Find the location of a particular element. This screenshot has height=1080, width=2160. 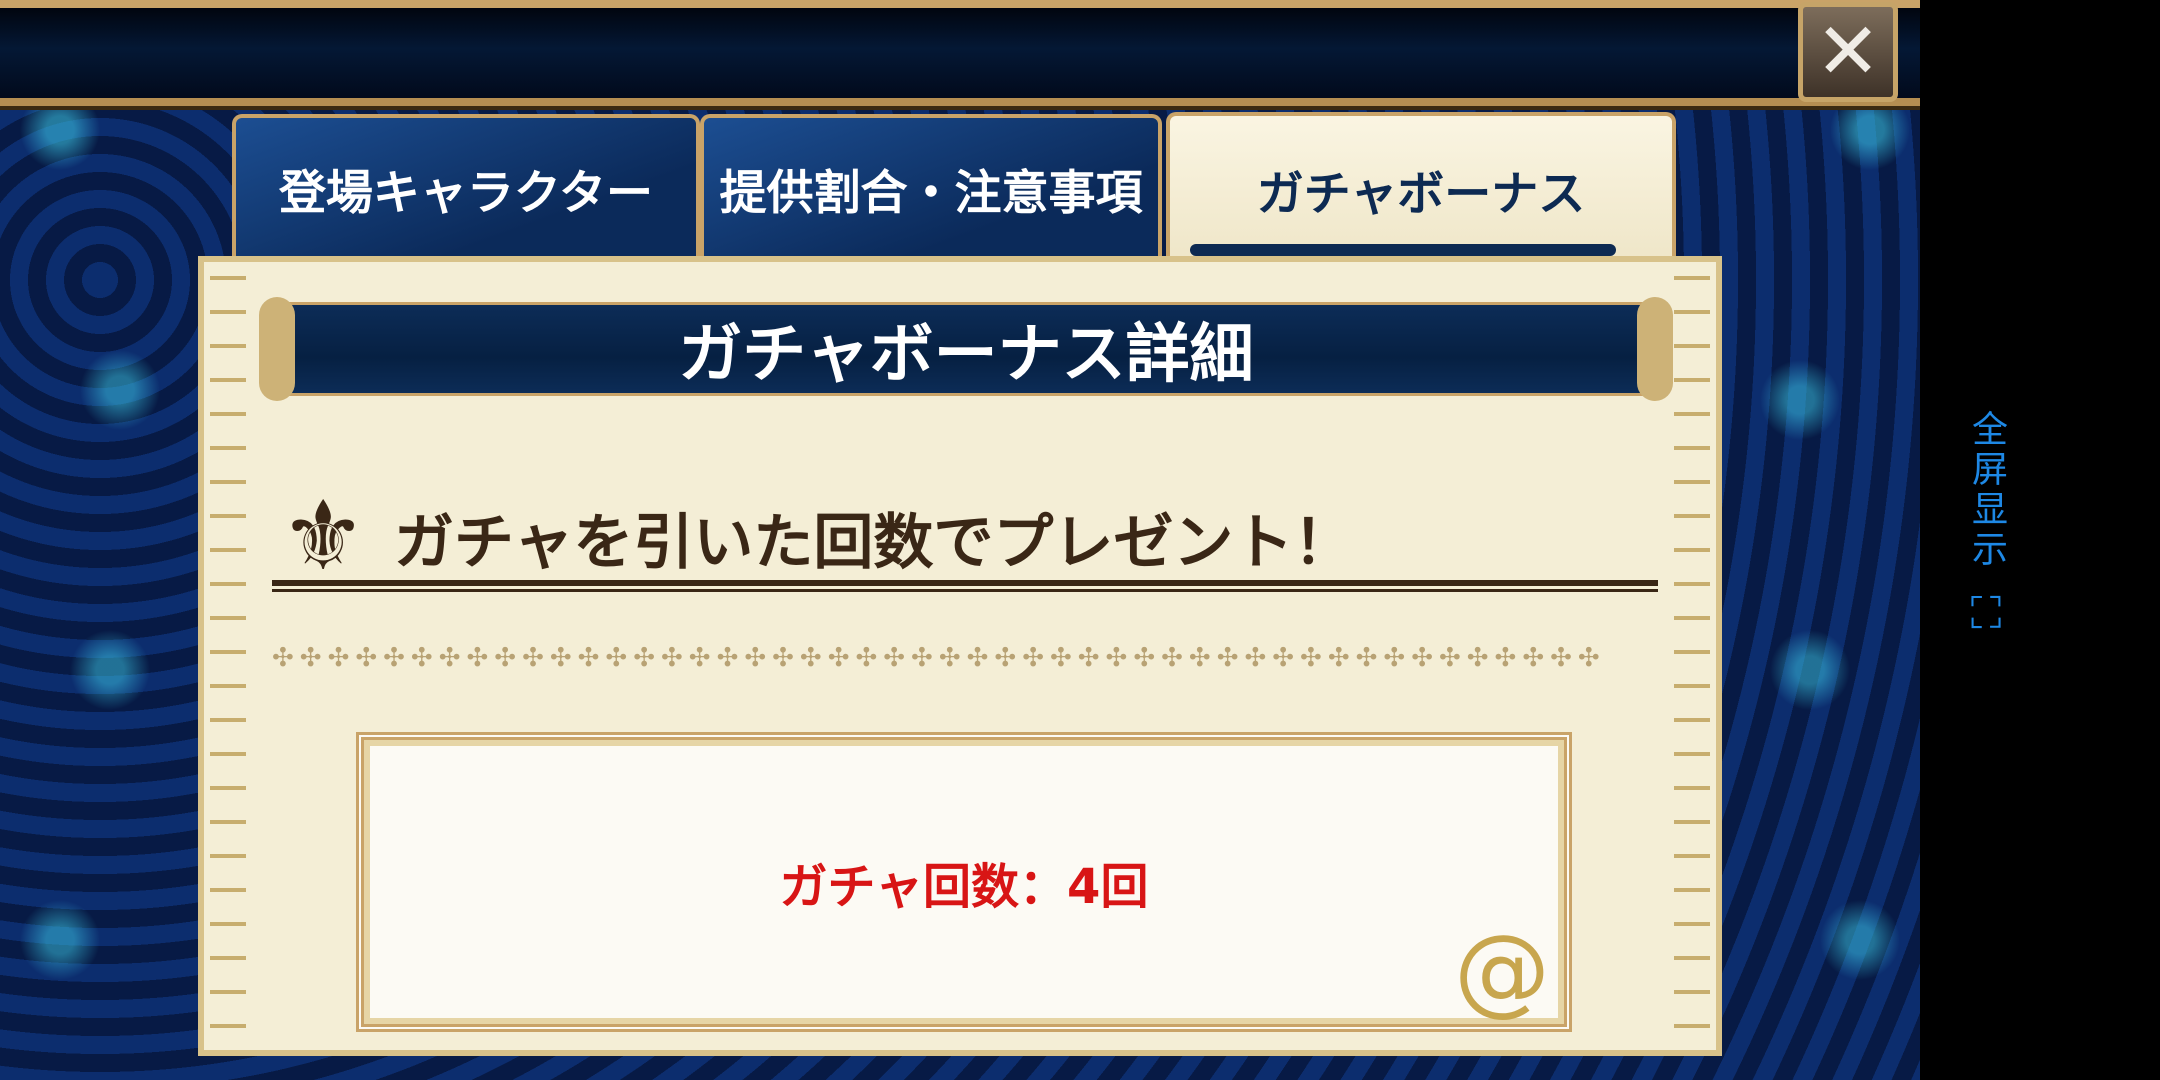

gacha-count-text: ガチャ回数：4回 is located at coordinates (964, 887).